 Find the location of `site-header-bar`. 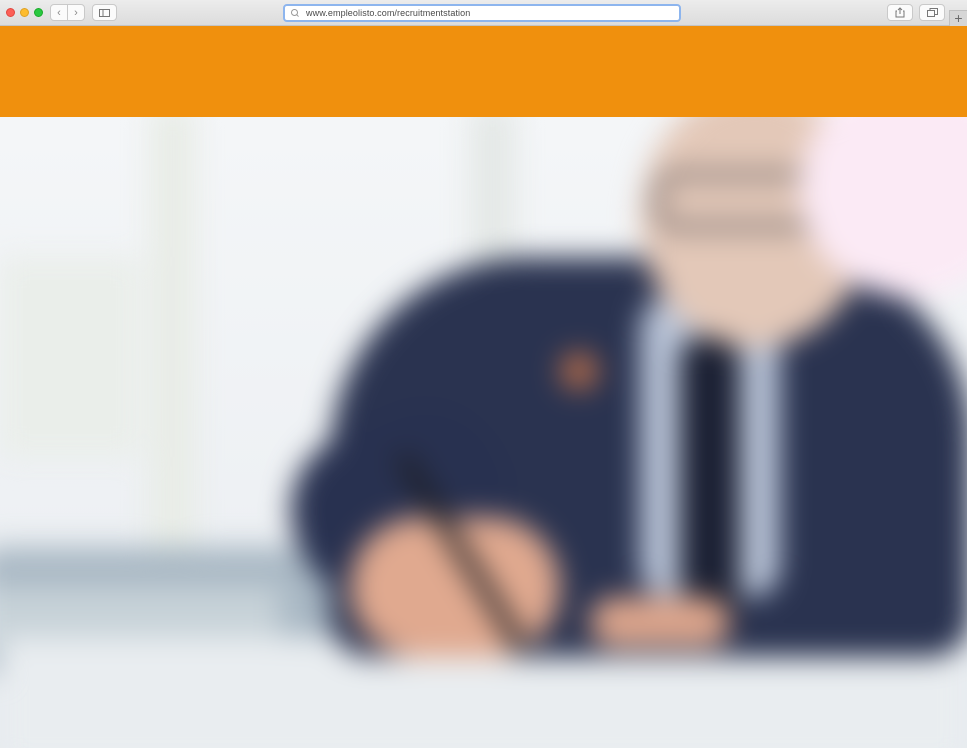

site-header-bar is located at coordinates (483, 71).